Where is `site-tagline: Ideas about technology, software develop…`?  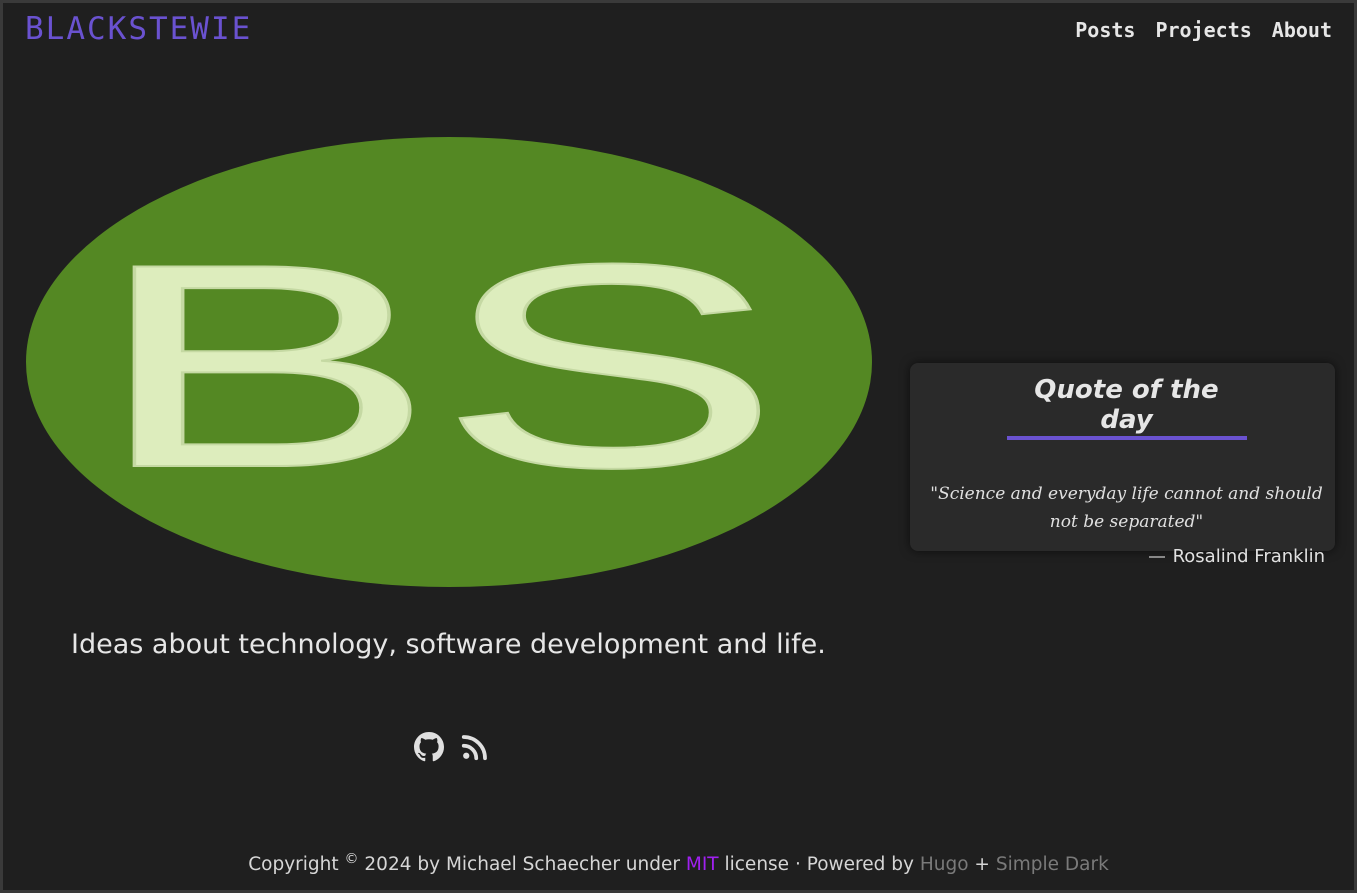
site-tagline: Ideas about technology, software develop… is located at coordinates (448, 644).